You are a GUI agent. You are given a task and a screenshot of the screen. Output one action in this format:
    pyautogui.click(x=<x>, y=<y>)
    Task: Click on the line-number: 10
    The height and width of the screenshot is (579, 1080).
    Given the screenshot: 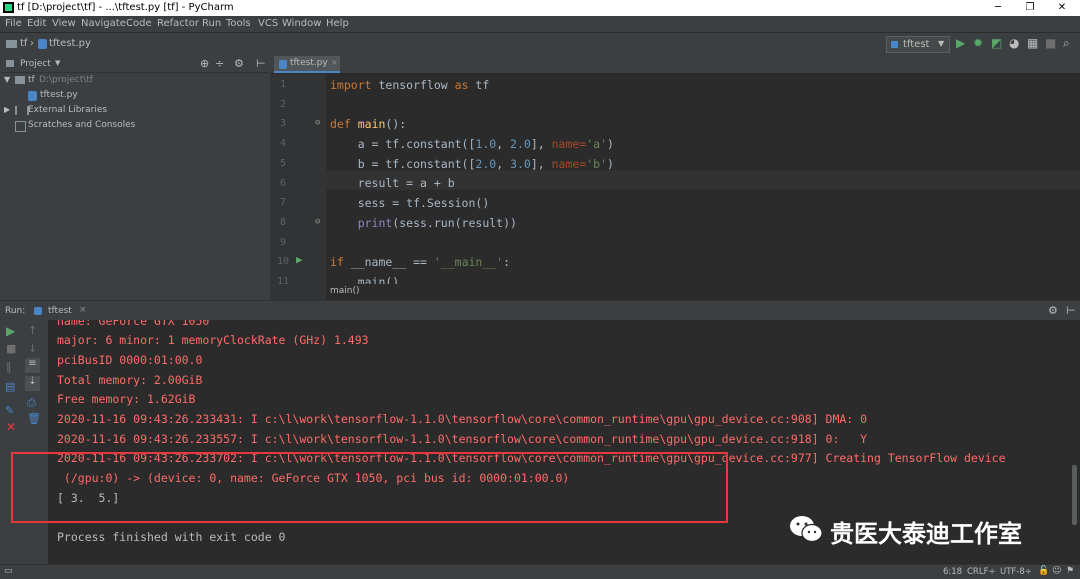 What is the action you would take?
    pyautogui.click(x=283, y=261)
    